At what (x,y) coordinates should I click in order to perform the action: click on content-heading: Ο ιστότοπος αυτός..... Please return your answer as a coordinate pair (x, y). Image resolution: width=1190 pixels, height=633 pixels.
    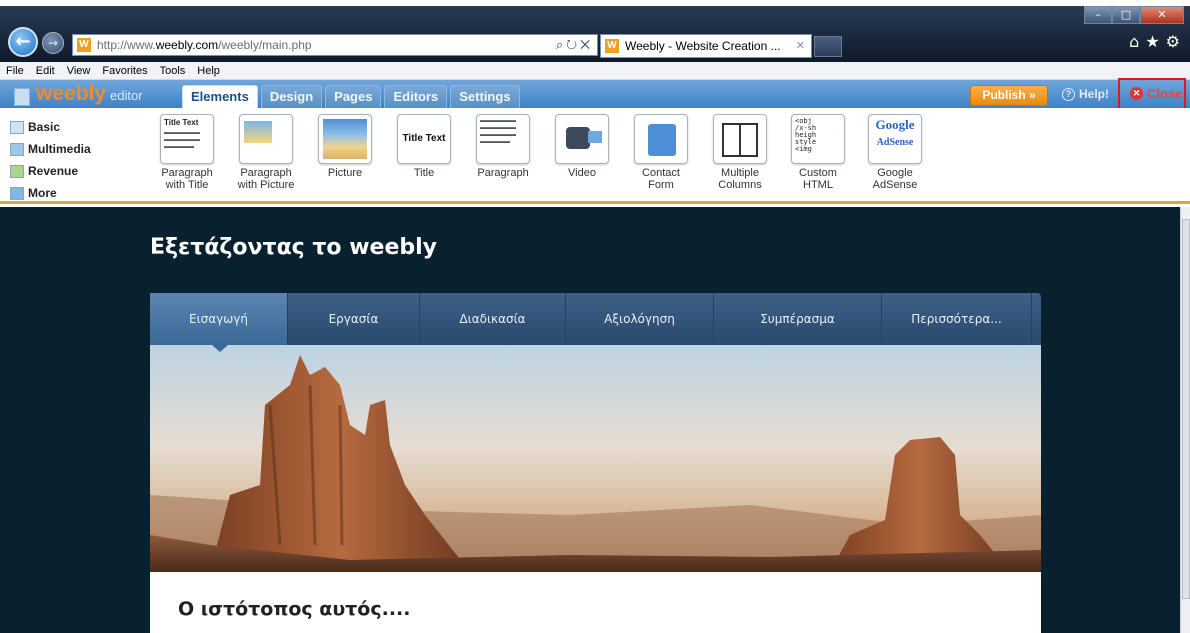
    Looking at the image, I should click on (294, 609).